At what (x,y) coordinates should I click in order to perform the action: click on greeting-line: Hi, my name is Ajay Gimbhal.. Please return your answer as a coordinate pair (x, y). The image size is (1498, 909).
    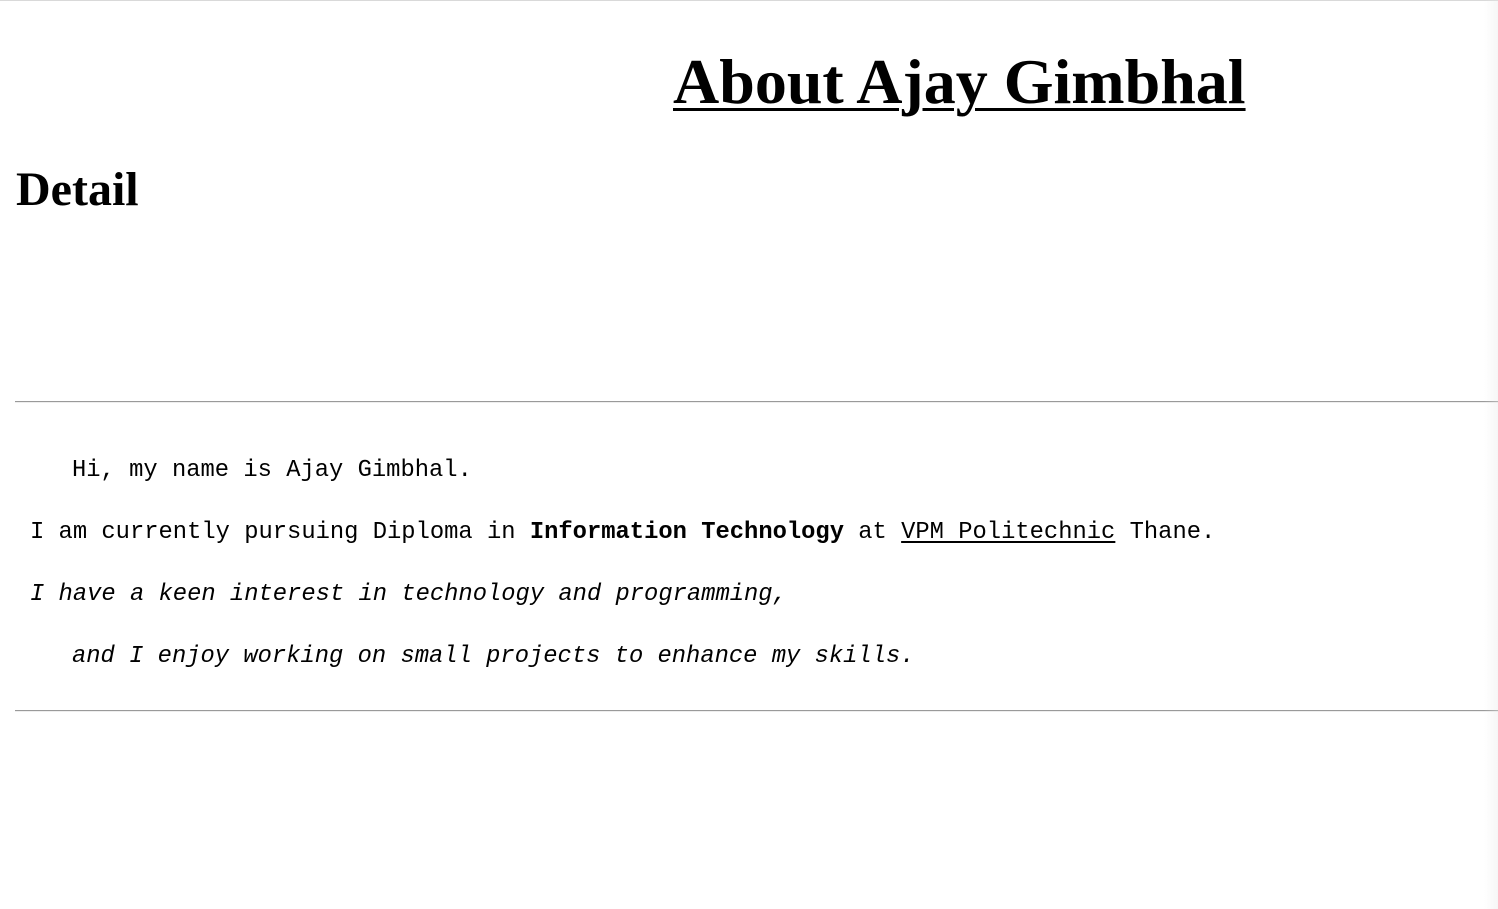
    Looking at the image, I should click on (750, 471).